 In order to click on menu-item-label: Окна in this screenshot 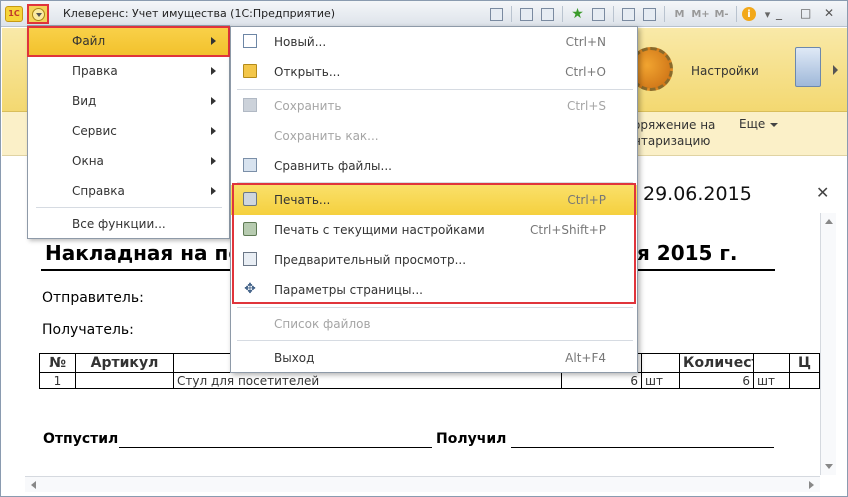, I will do `click(88, 161)`.